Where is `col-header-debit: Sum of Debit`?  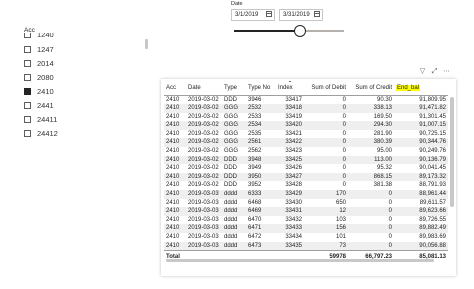 col-header-debit: Sum of Debit is located at coordinates (326, 88).